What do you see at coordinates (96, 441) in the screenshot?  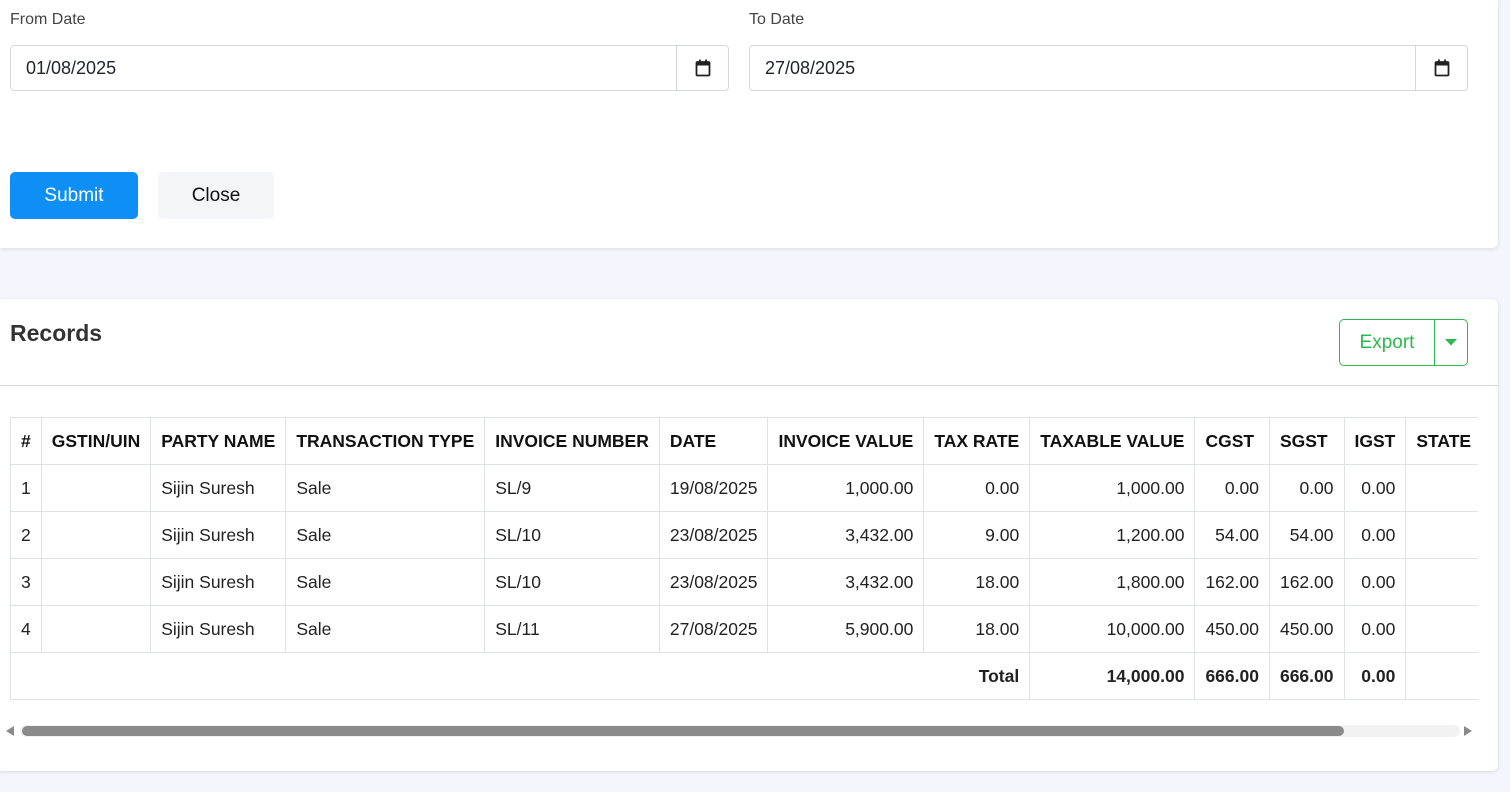 I see `column-header-gstin: GSTIN/UIN` at bounding box center [96, 441].